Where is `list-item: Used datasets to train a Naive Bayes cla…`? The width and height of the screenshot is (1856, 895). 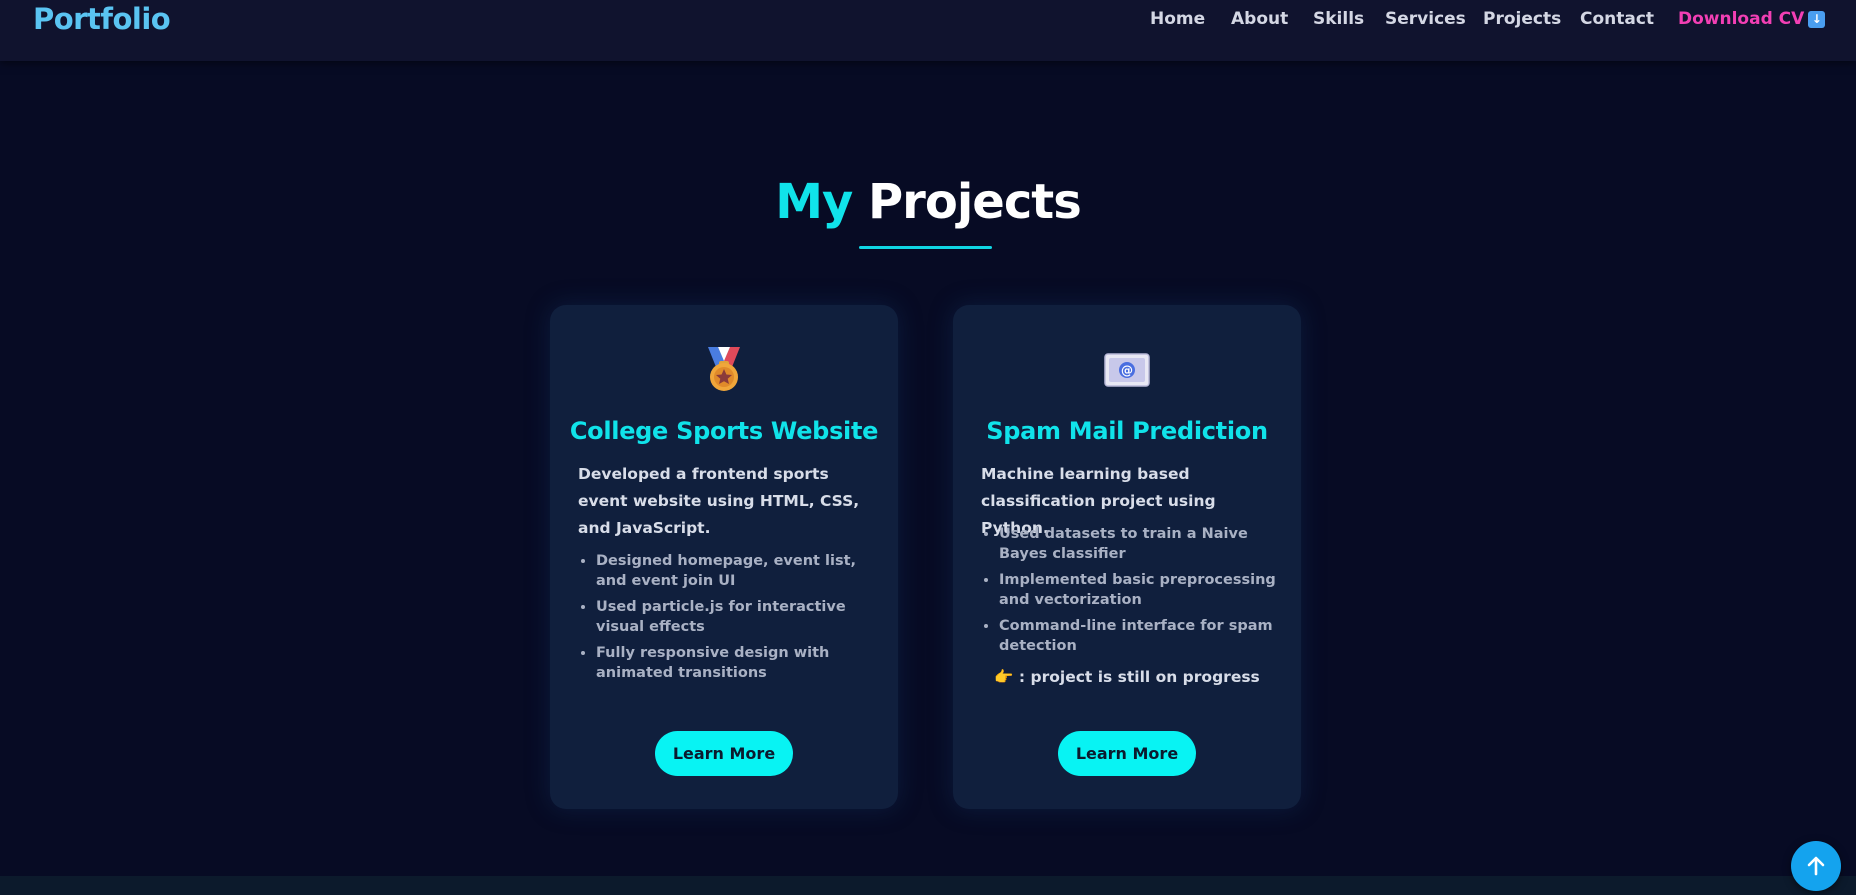
list-item: Used datasets to train a Naive Bayes cla… is located at coordinates (1143, 544).